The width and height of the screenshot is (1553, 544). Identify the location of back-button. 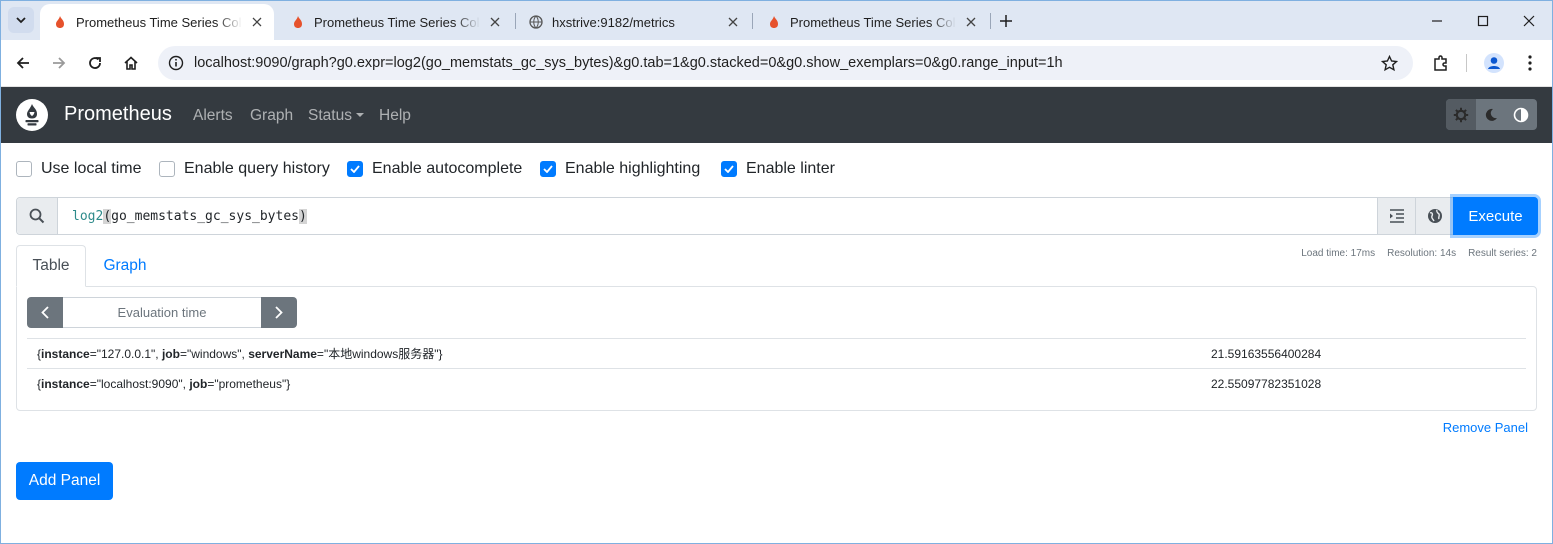
(23, 63).